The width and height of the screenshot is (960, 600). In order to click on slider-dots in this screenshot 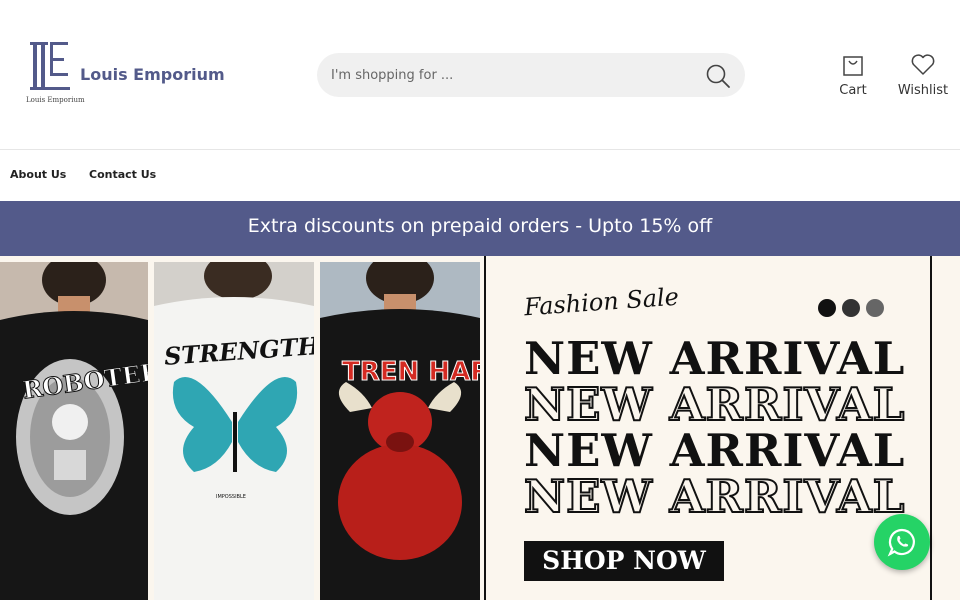, I will do `click(854, 310)`.